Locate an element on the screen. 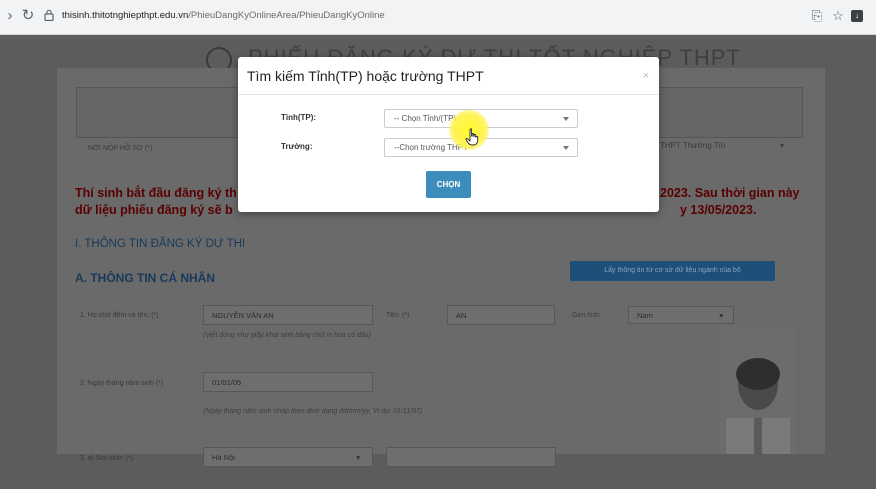  portrait-photo is located at coordinates (757, 390).